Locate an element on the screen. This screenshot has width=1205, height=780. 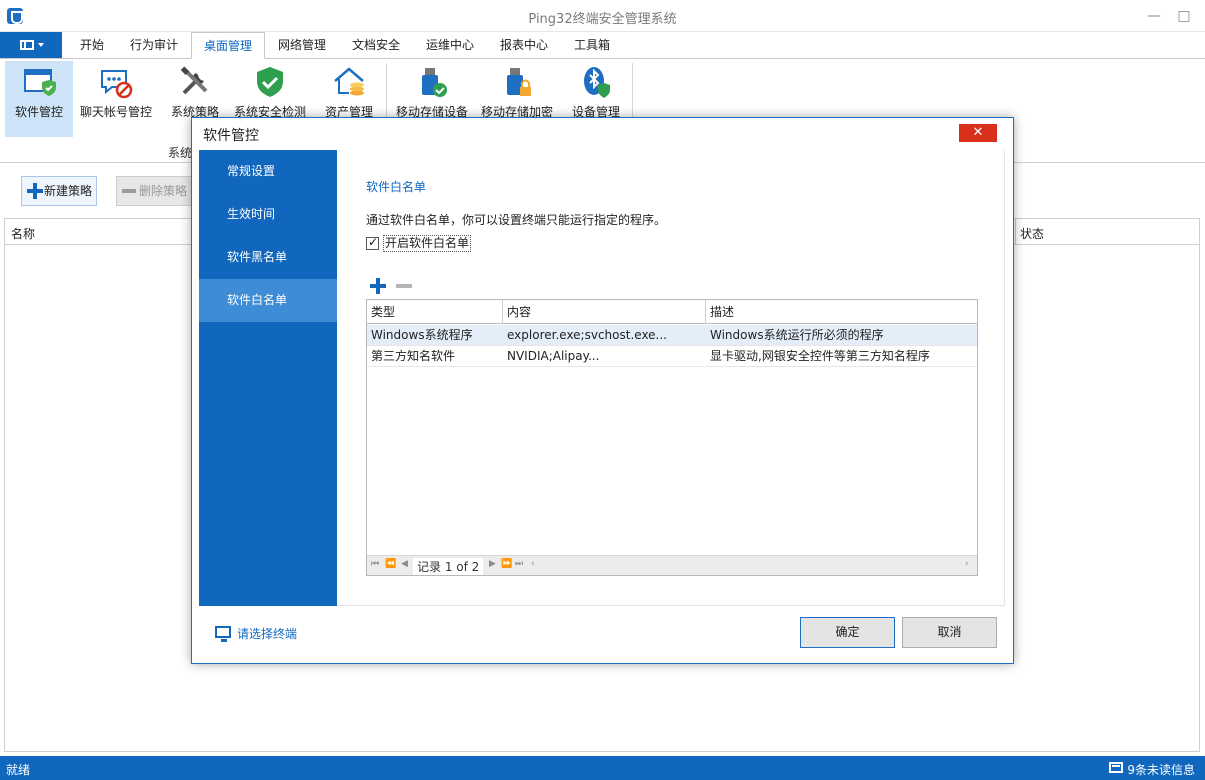
checkbox-label: 开启软件白名单 is located at coordinates (427, 243).